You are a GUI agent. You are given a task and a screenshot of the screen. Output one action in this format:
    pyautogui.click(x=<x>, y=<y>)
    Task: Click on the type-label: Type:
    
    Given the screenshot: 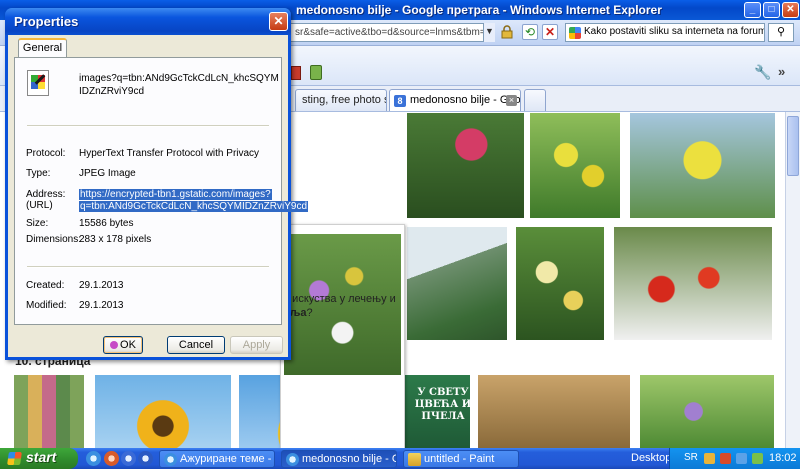 What is the action you would take?
    pyautogui.click(x=38, y=173)
    